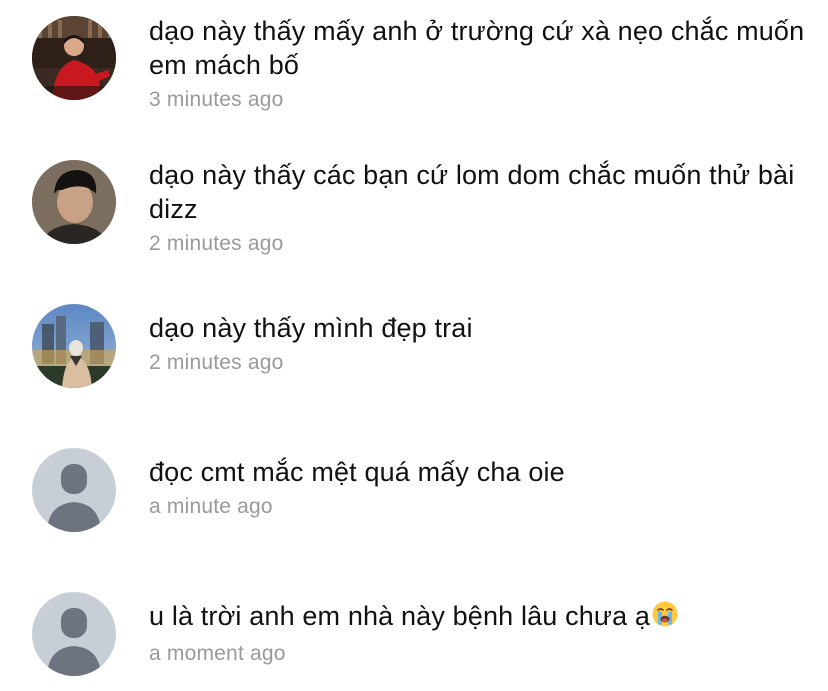 The image size is (828, 691). I want to click on comment-timestamp: a minute ago, so click(211, 506).